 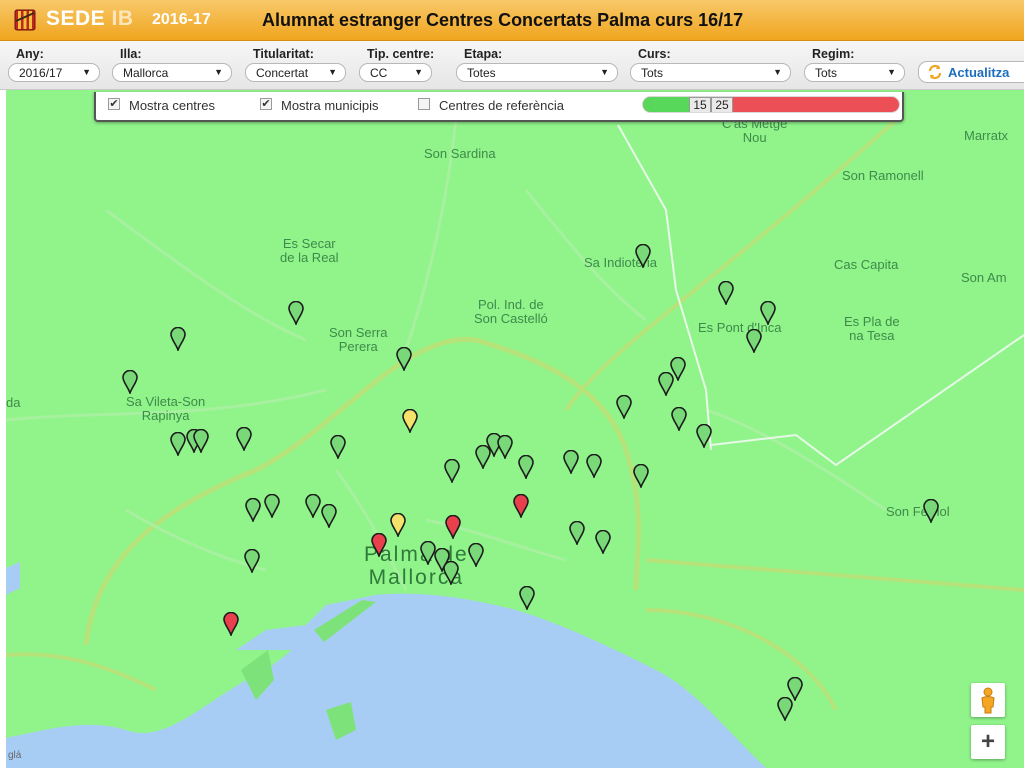 I want to click on filter-label: Titularitat:, so click(x=283, y=54).